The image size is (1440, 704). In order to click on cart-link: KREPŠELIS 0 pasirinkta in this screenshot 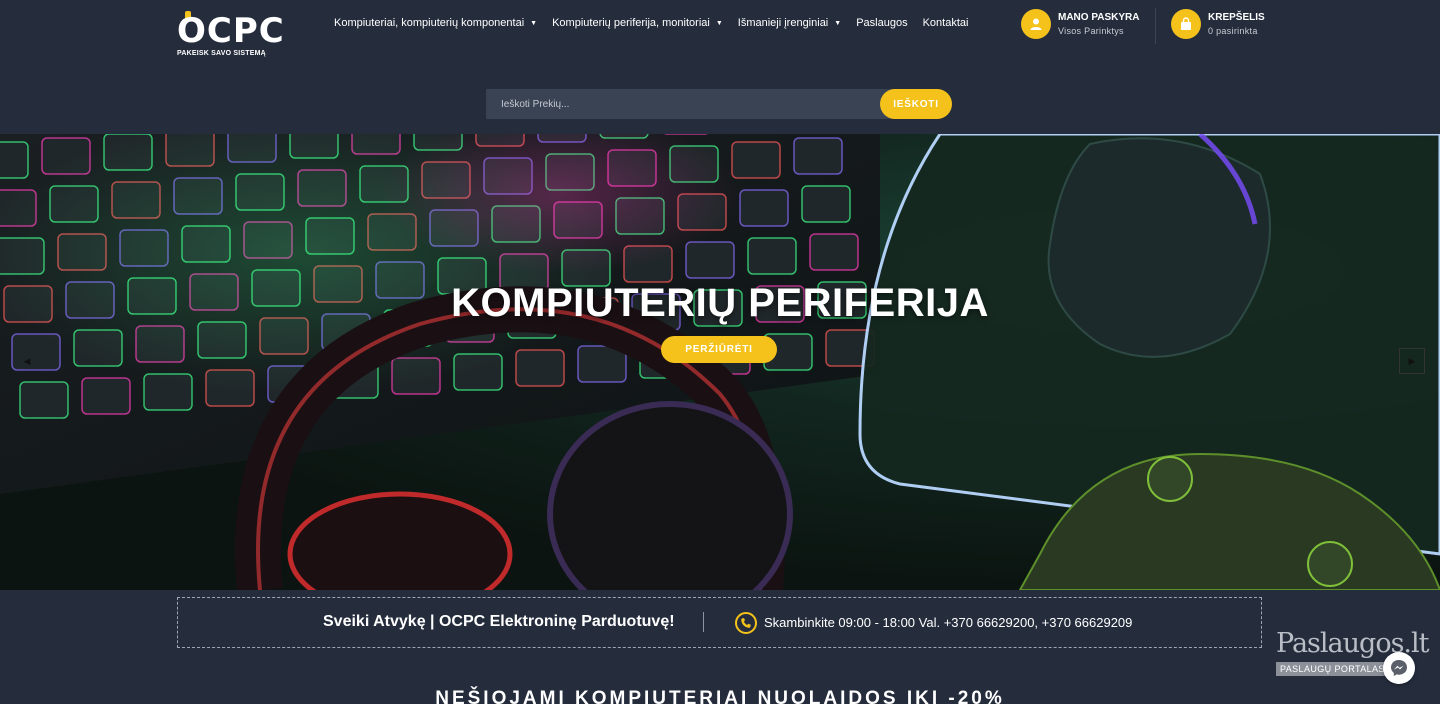, I will do `click(1218, 24)`.